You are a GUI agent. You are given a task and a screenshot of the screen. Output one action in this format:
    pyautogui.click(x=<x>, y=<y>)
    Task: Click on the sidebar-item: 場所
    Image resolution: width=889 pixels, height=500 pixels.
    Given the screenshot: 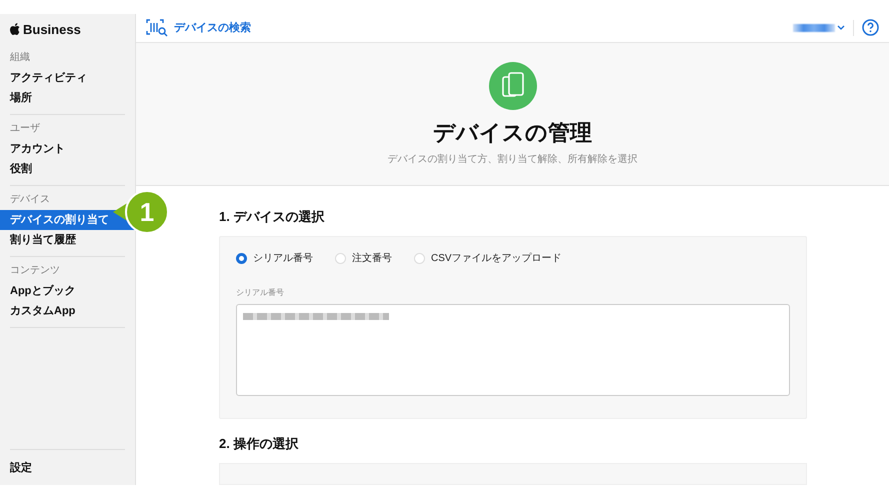 What is the action you would take?
    pyautogui.click(x=67, y=98)
    